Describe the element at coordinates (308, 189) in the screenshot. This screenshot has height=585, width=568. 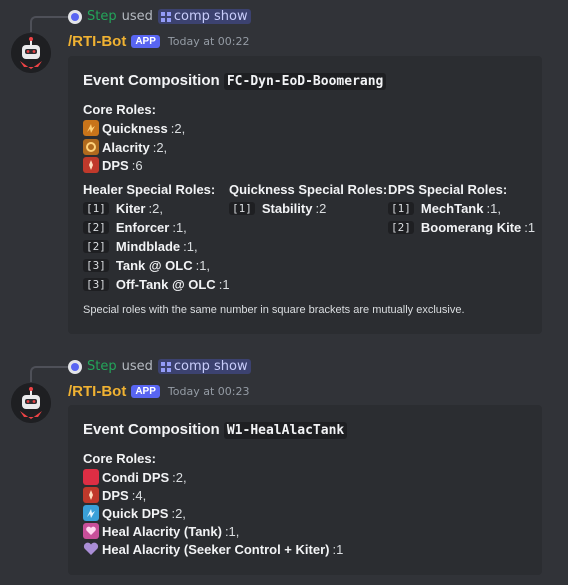
I see `quickness-special-roles-title: Quickness Special Roles:` at that location.